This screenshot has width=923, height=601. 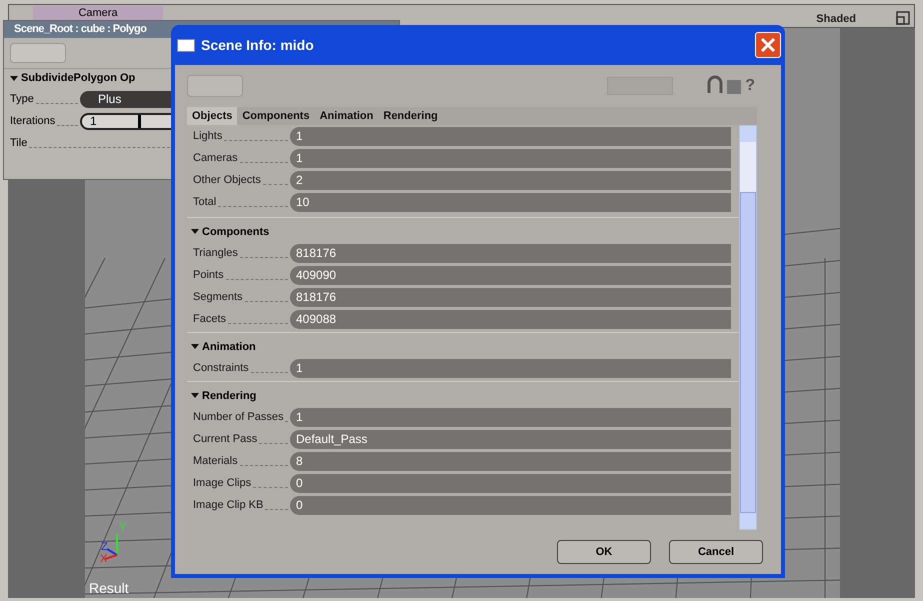 I want to click on tab: Rendering, so click(x=410, y=116).